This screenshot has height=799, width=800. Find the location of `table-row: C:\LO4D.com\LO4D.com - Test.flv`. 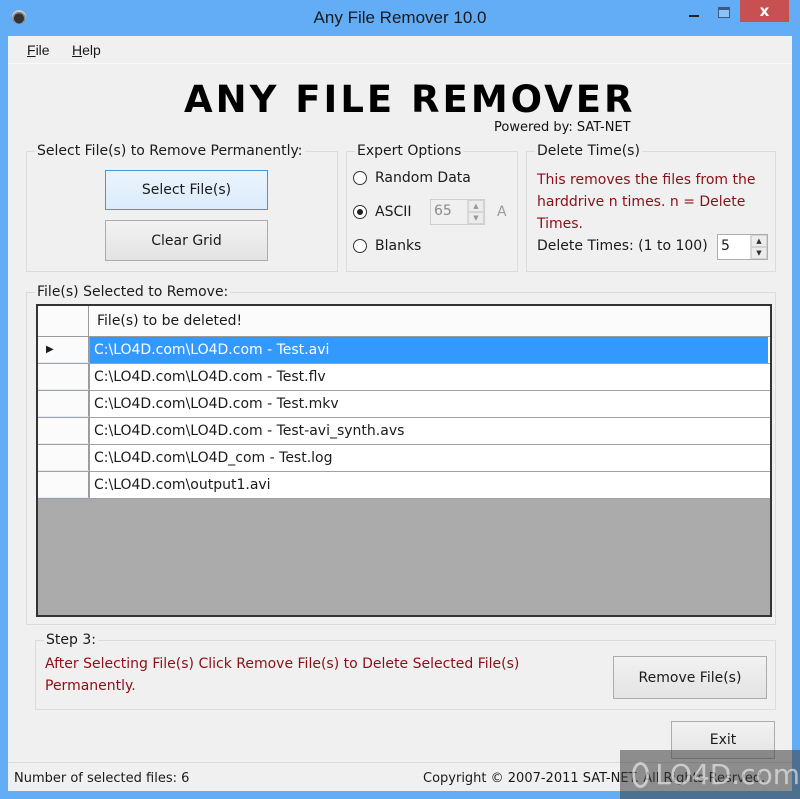

table-row: C:\LO4D.com\LO4D.com - Test.flv is located at coordinates (404, 377).